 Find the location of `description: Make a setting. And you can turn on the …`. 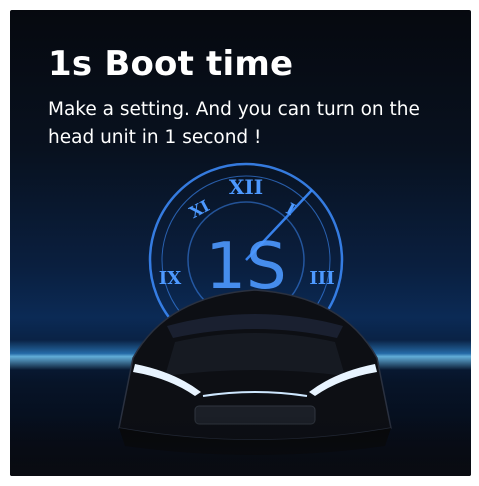

description: Make a setting. And you can turn on the … is located at coordinates (234, 123).